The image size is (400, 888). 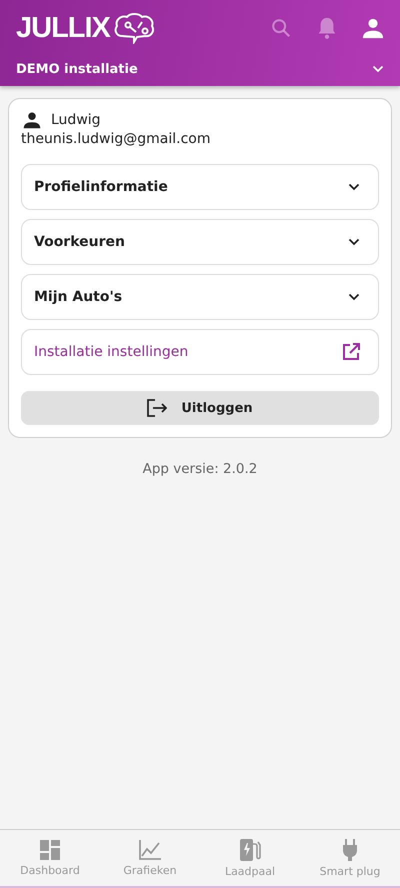 What do you see at coordinates (76, 120) in the screenshot?
I see `user-name: Ludwig` at bounding box center [76, 120].